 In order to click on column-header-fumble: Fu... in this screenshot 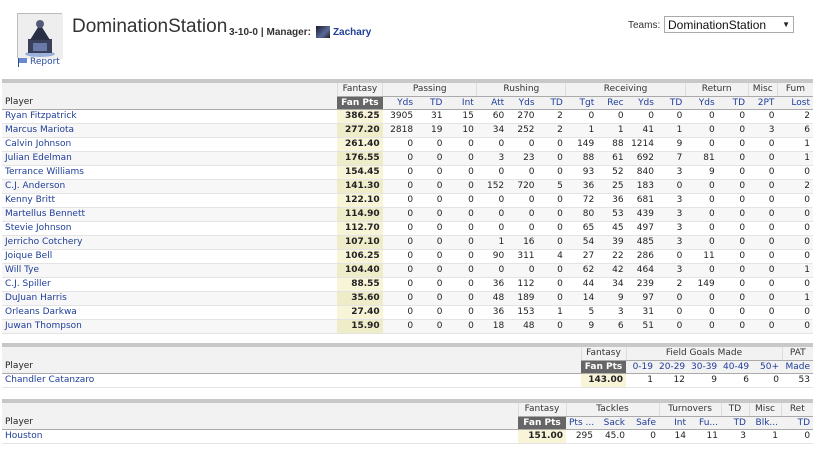, I will do `click(705, 423)`.